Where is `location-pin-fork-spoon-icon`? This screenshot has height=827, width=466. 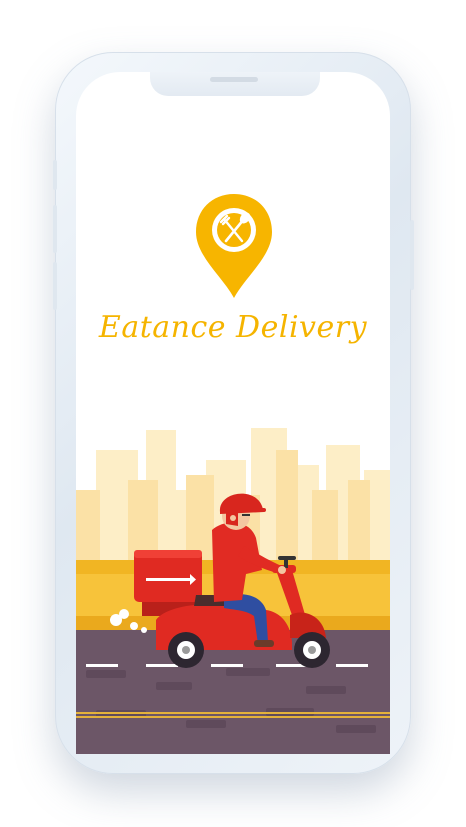
location-pin-fork-spoon-icon is located at coordinates (234, 247).